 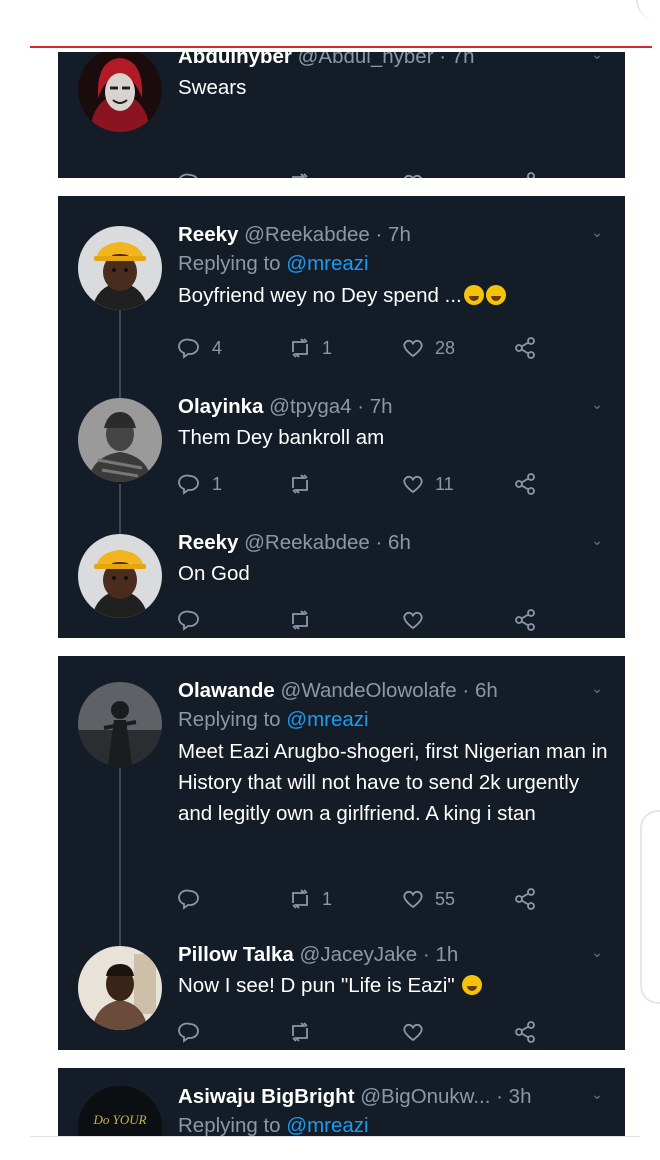 I want to click on browser-corner, so click(x=648, y=10).